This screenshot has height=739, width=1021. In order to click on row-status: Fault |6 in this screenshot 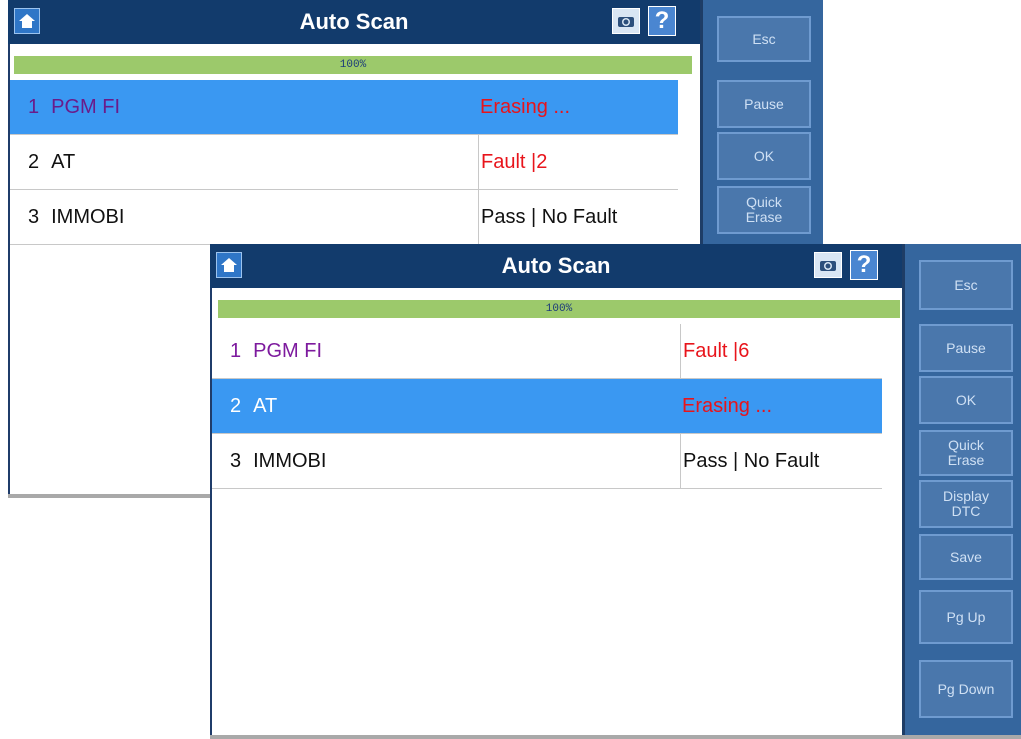, I will do `click(716, 350)`.